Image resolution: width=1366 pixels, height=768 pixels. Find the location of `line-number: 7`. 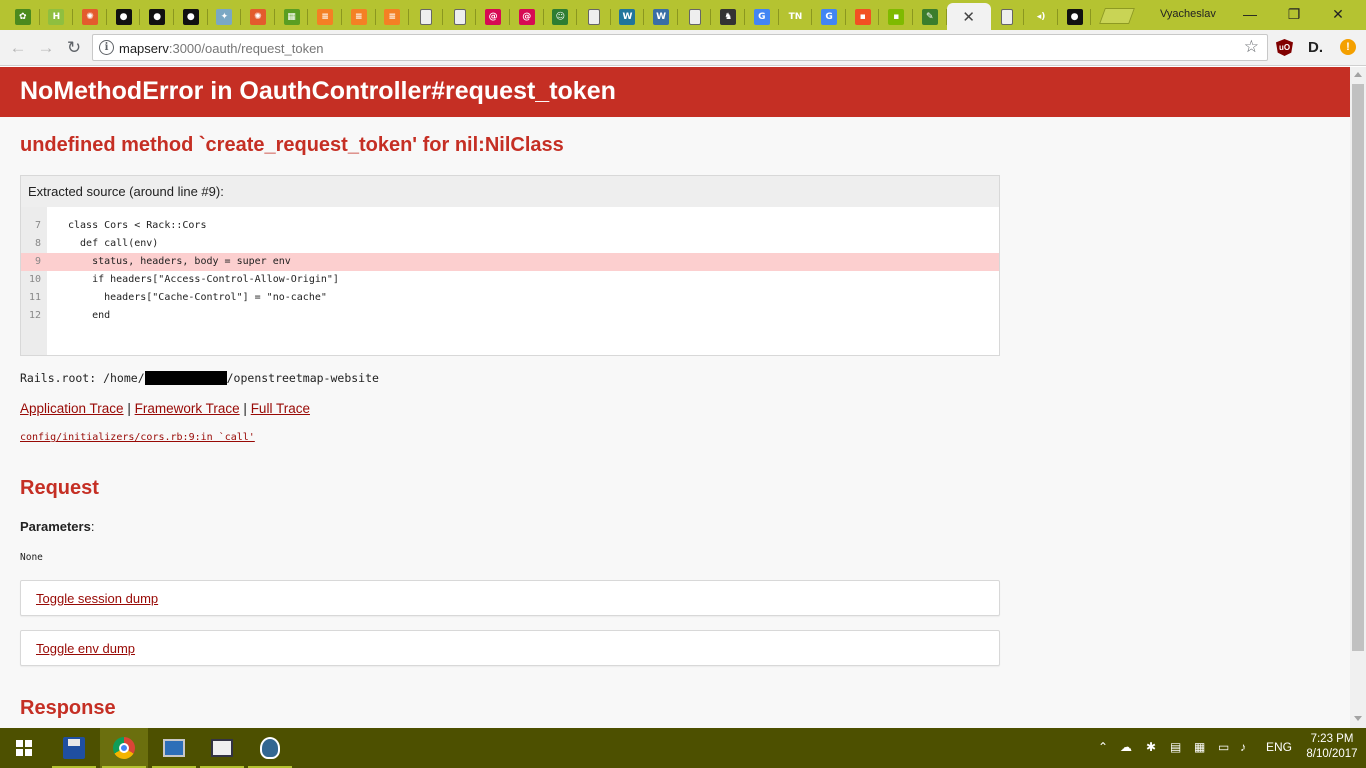

line-number: 7 is located at coordinates (37, 225).